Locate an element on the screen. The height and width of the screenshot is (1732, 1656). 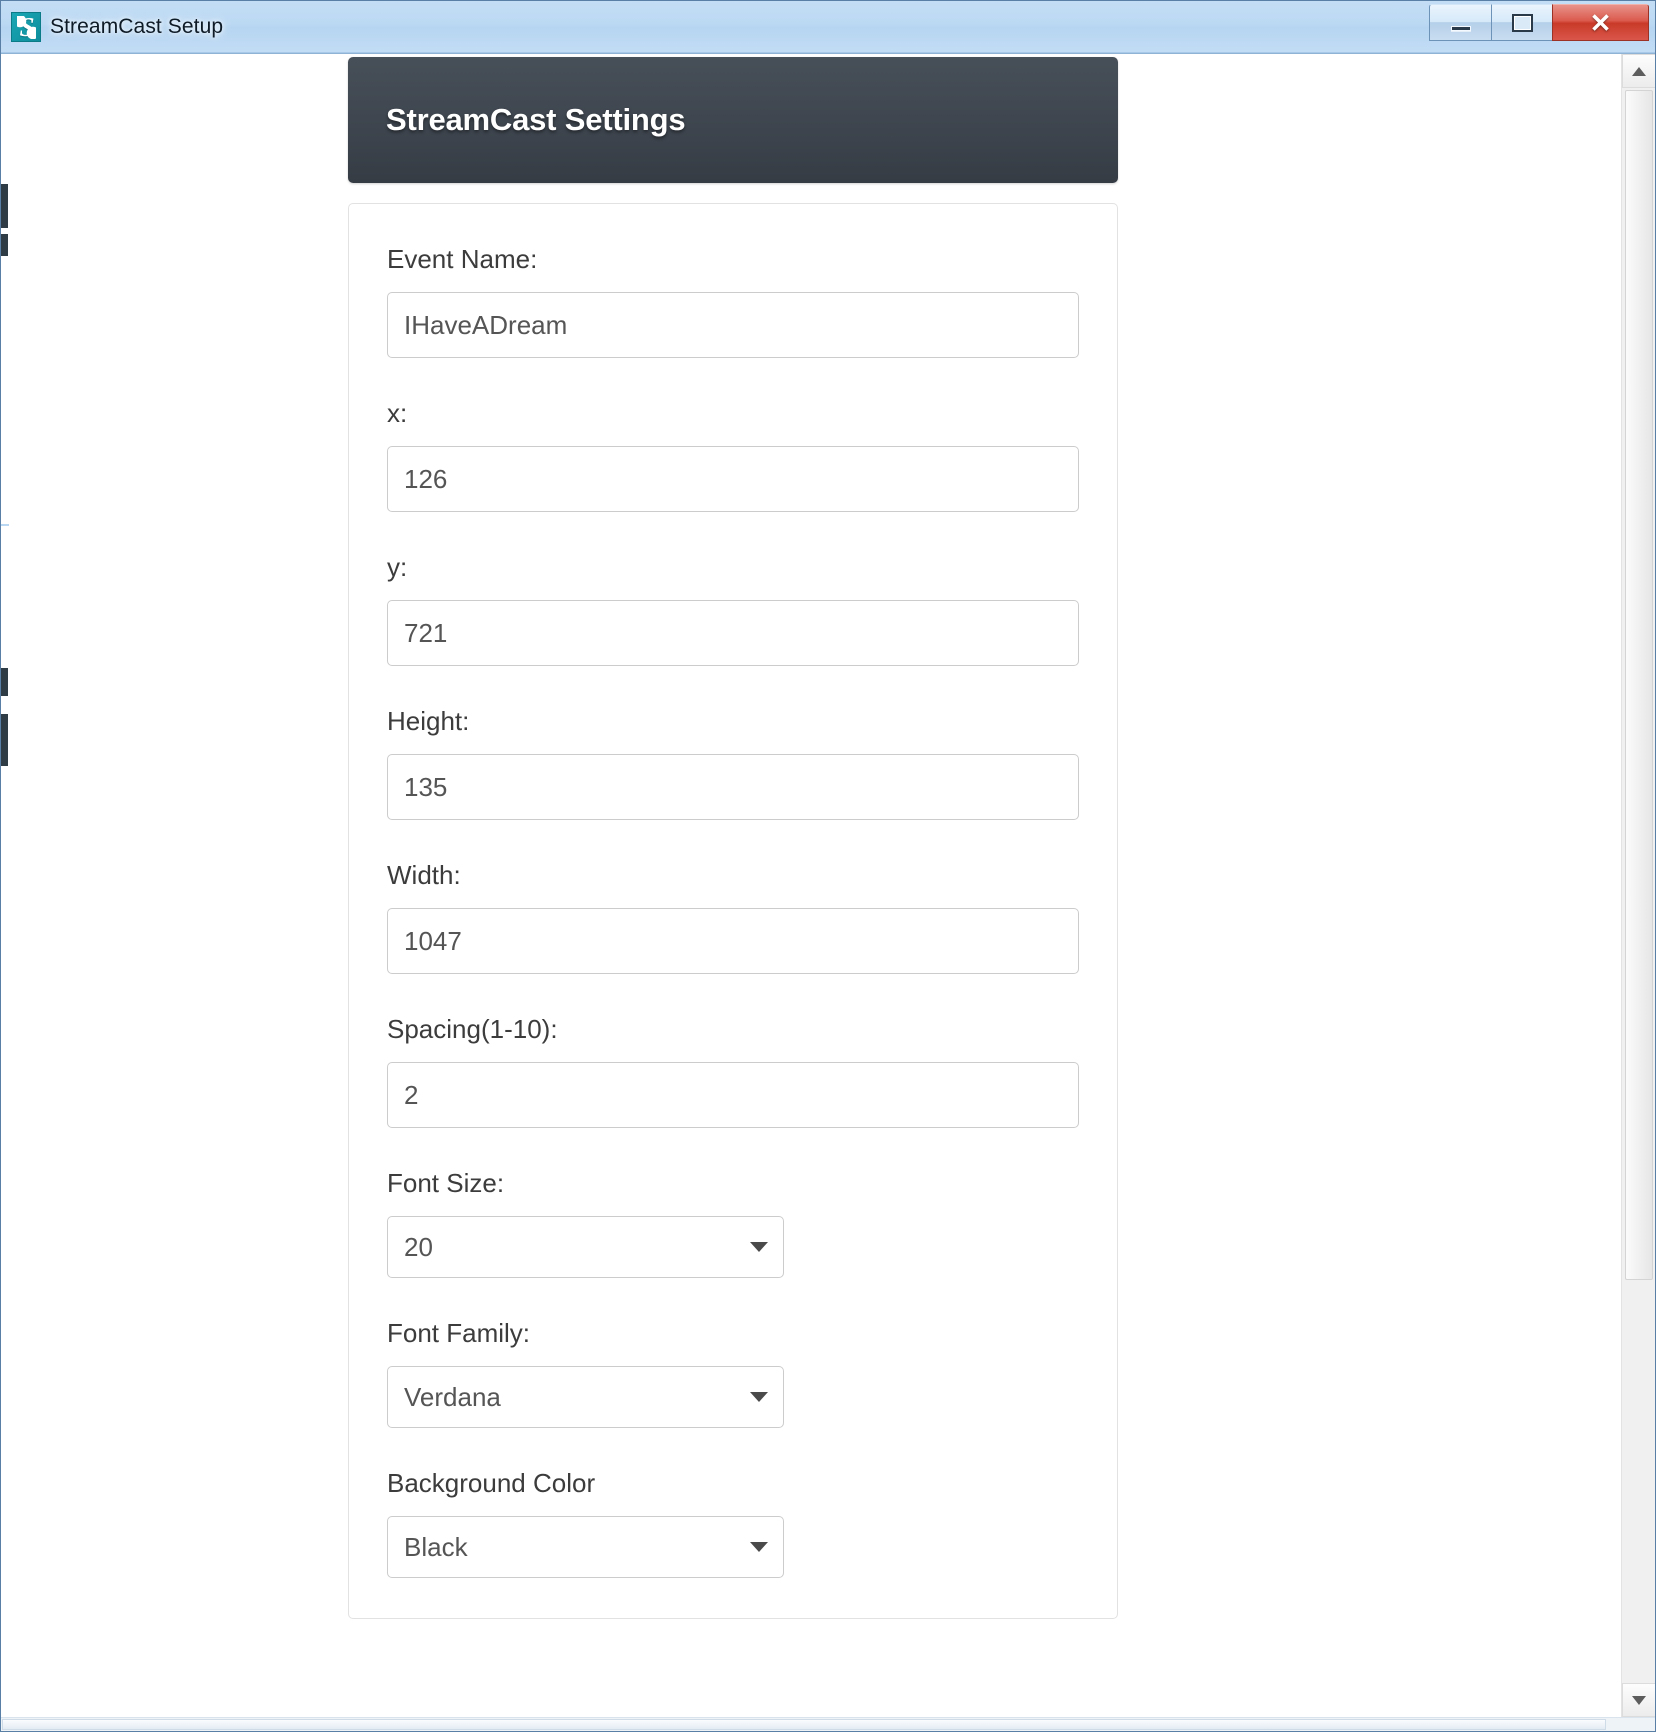
x-input is located at coordinates (733, 479).